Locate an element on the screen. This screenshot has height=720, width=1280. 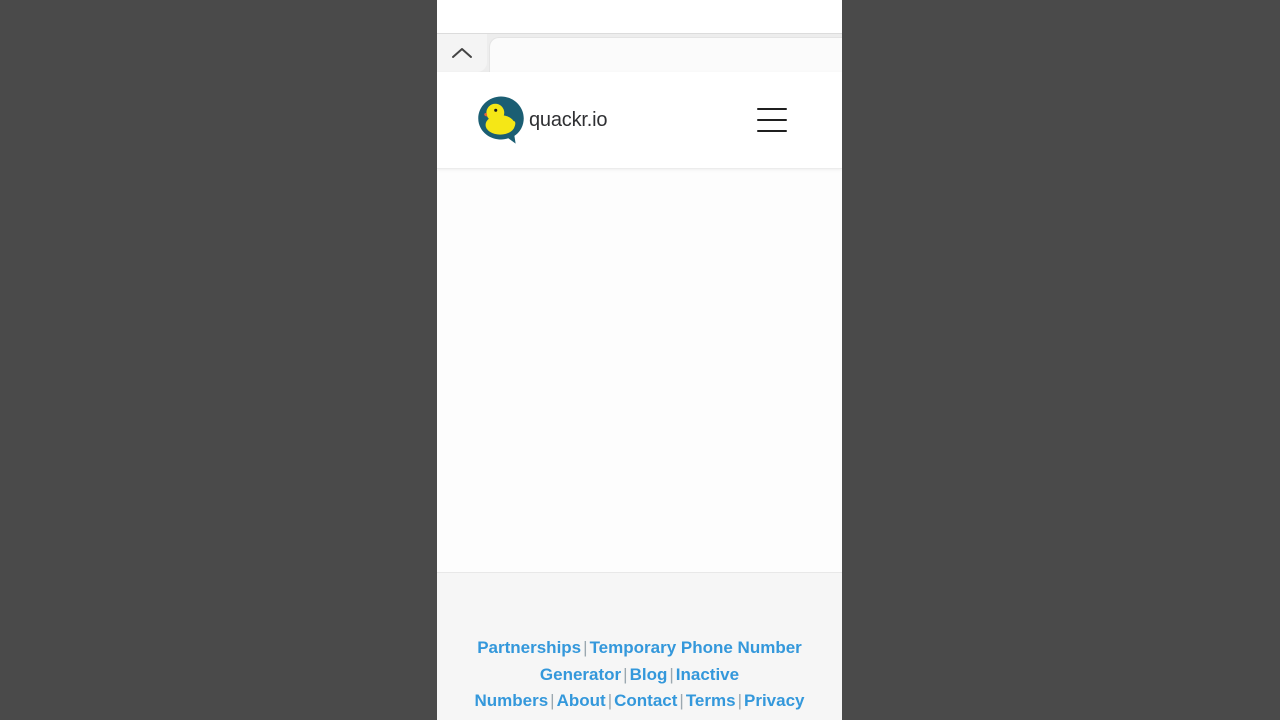
footer-link-contact: Contact is located at coordinates (645, 700).